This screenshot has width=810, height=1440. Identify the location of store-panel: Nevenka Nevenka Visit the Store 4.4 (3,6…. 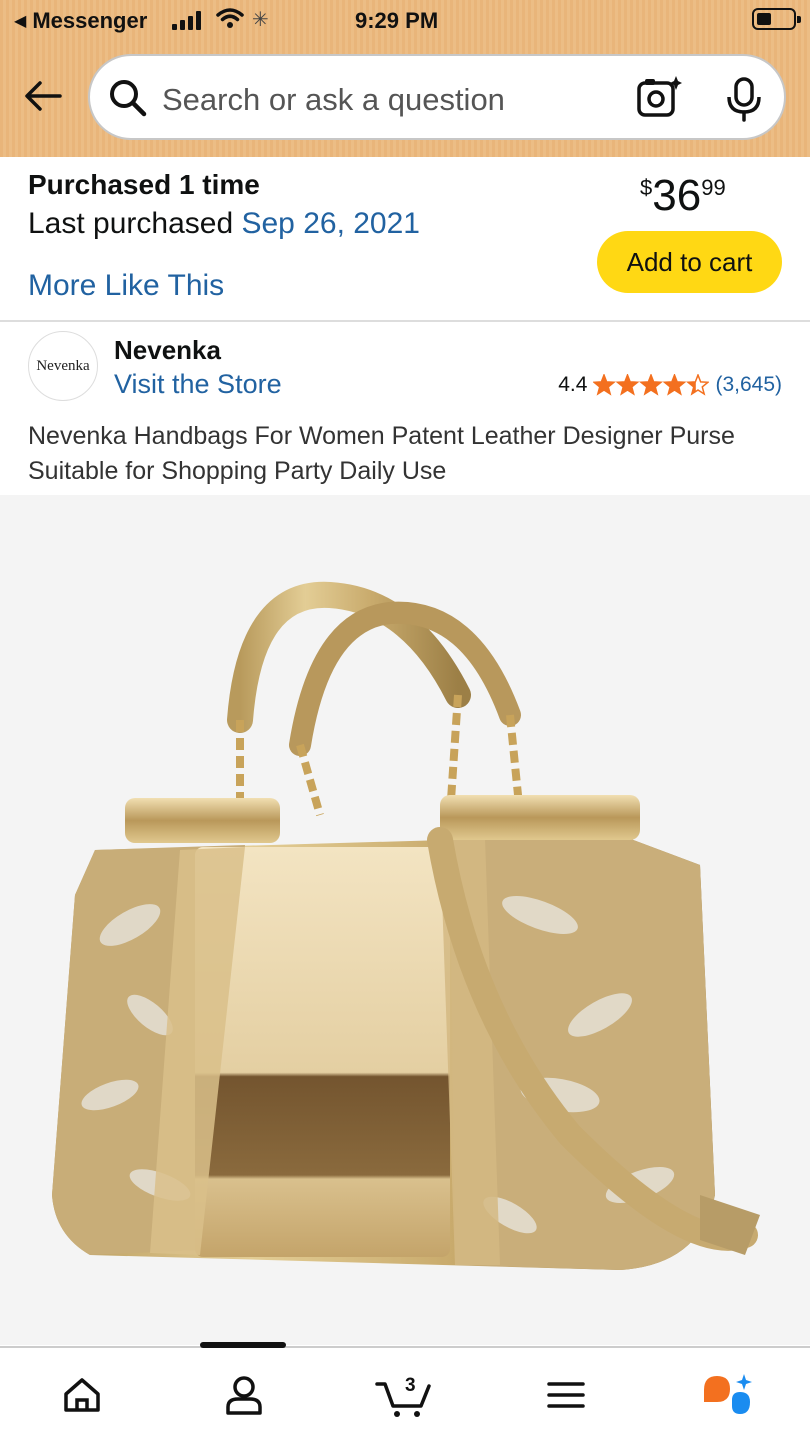
(405, 409).